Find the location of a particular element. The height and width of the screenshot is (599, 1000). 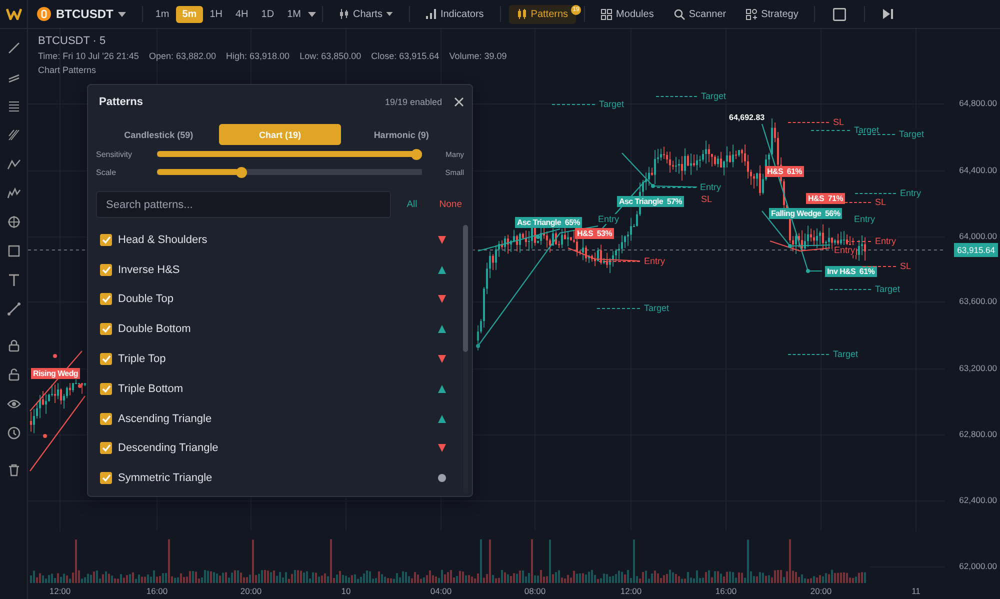

category-tab: Harmonic (9) is located at coordinates (401, 134).